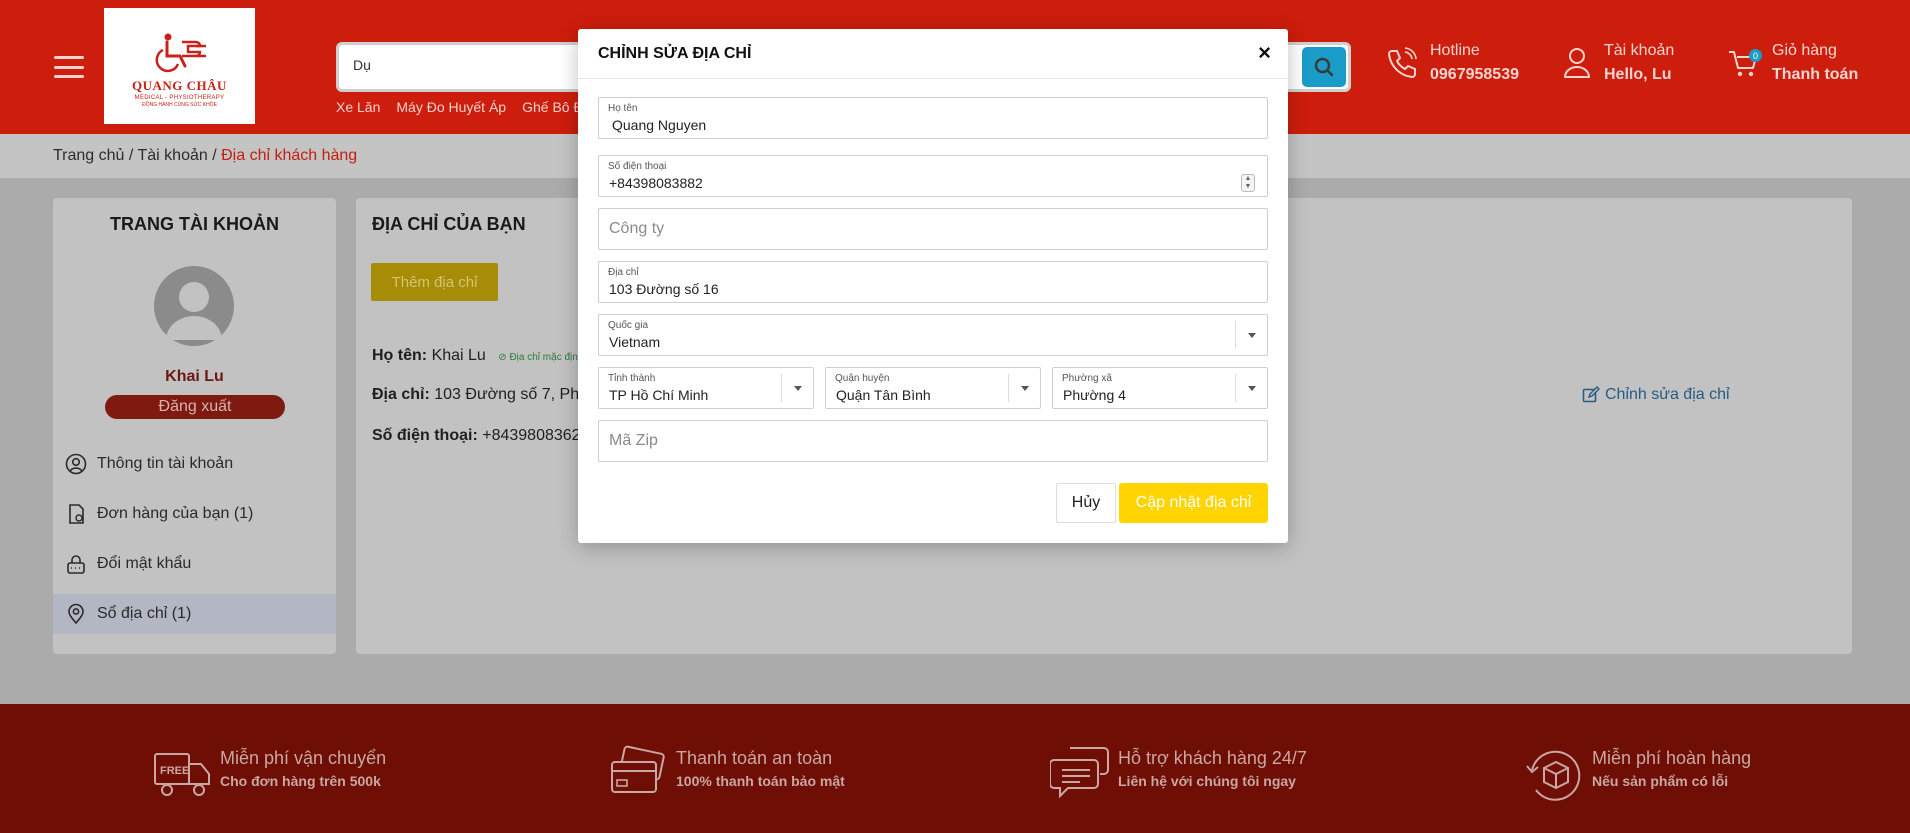 The height and width of the screenshot is (833, 1910). What do you see at coordinates (76, 514) in the screenshot?
I see `order-icon` at bounding box center [76, 514].